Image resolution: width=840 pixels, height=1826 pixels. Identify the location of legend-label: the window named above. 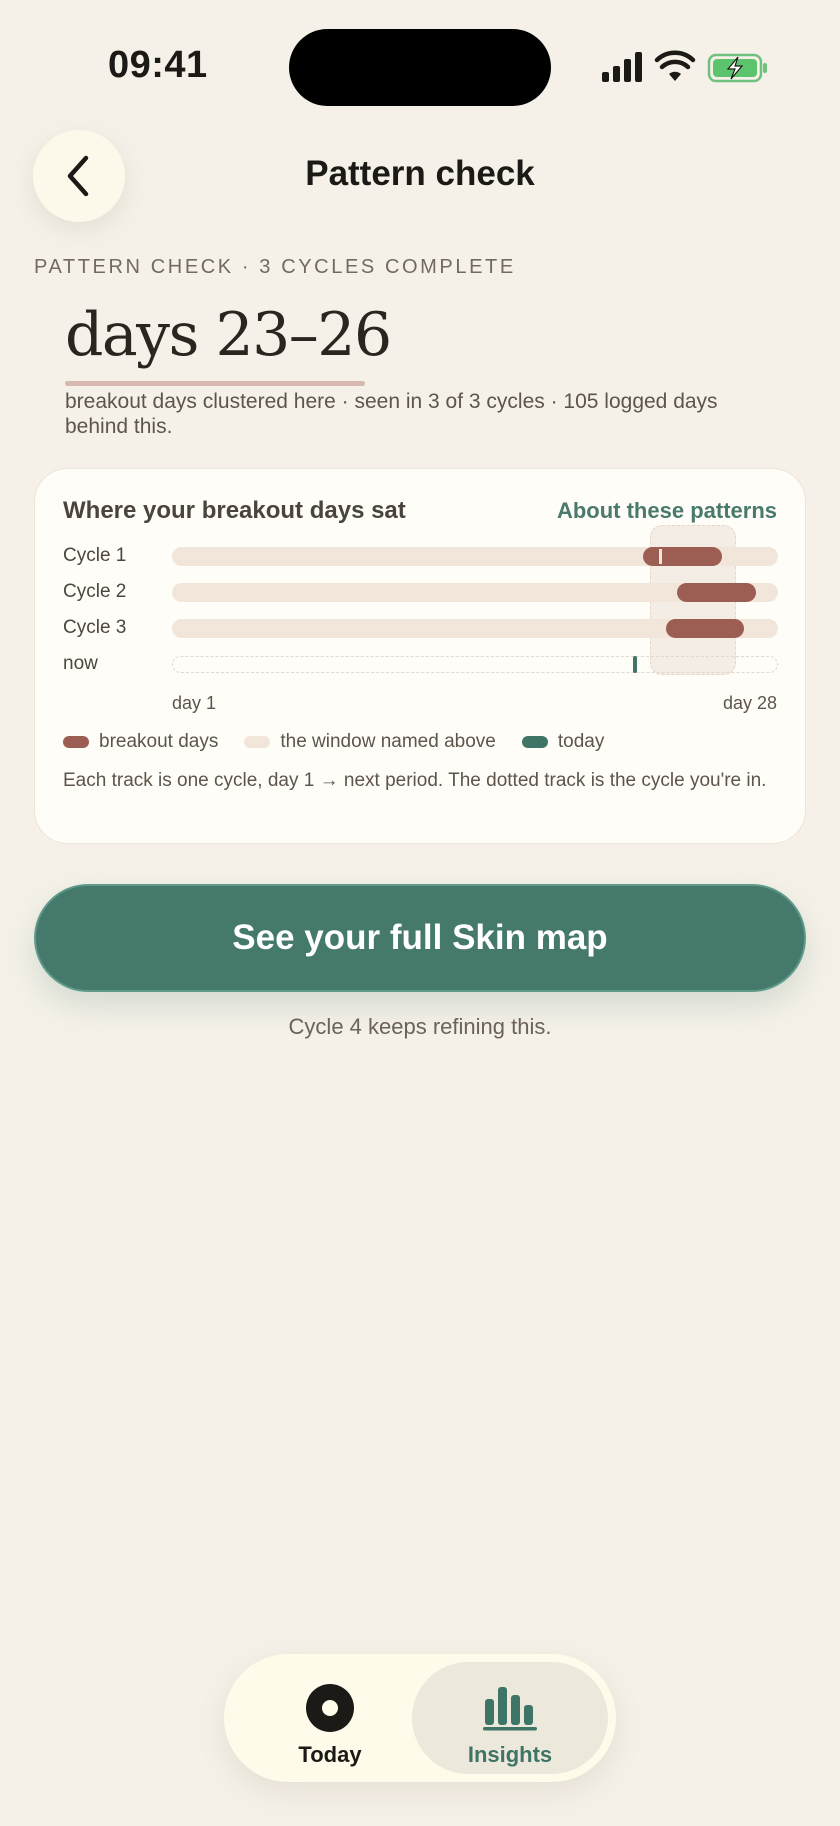
(388, 741).